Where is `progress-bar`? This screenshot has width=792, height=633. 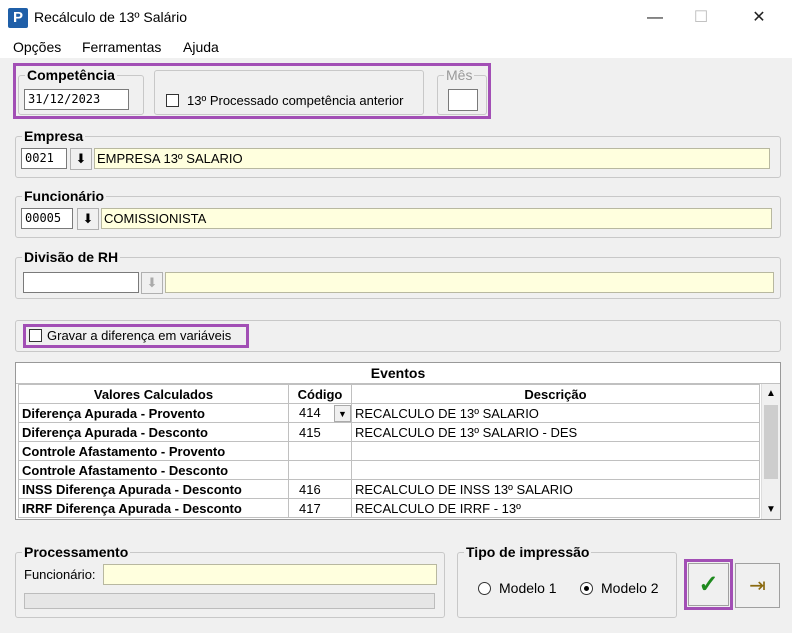 progress-bar is located at coordinates (229, 601).